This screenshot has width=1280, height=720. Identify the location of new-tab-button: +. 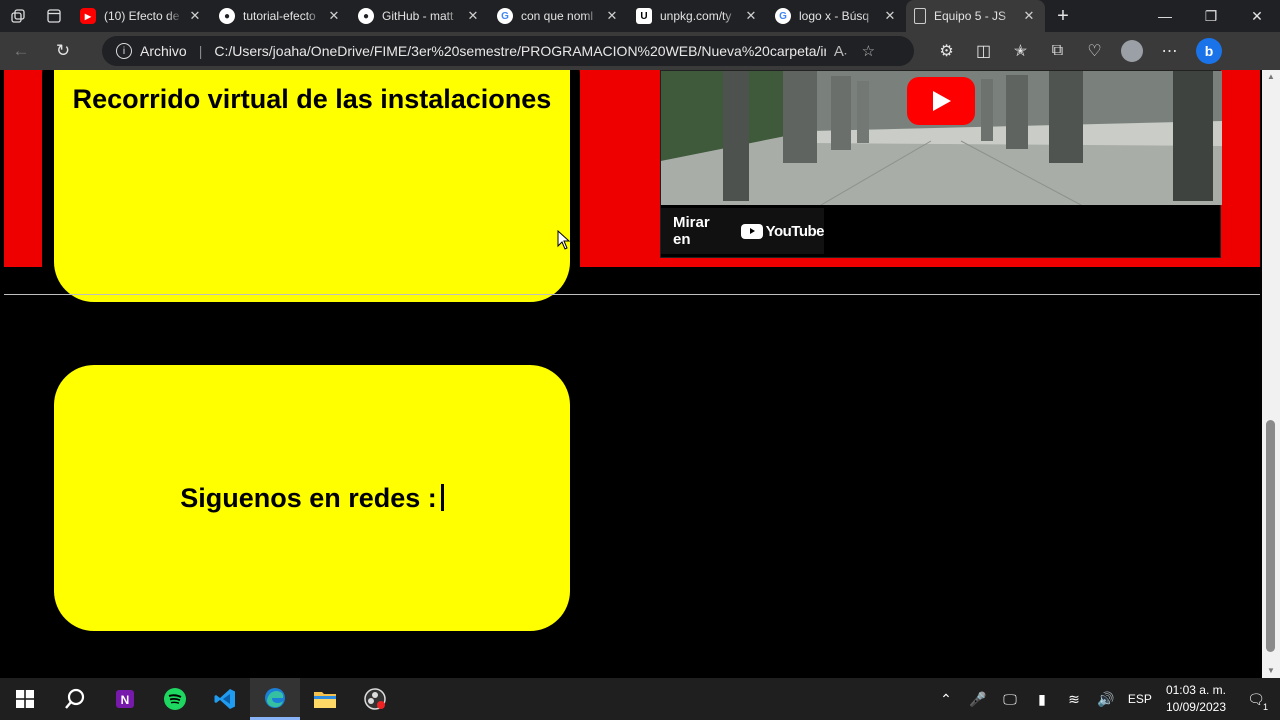
(1063, 16).